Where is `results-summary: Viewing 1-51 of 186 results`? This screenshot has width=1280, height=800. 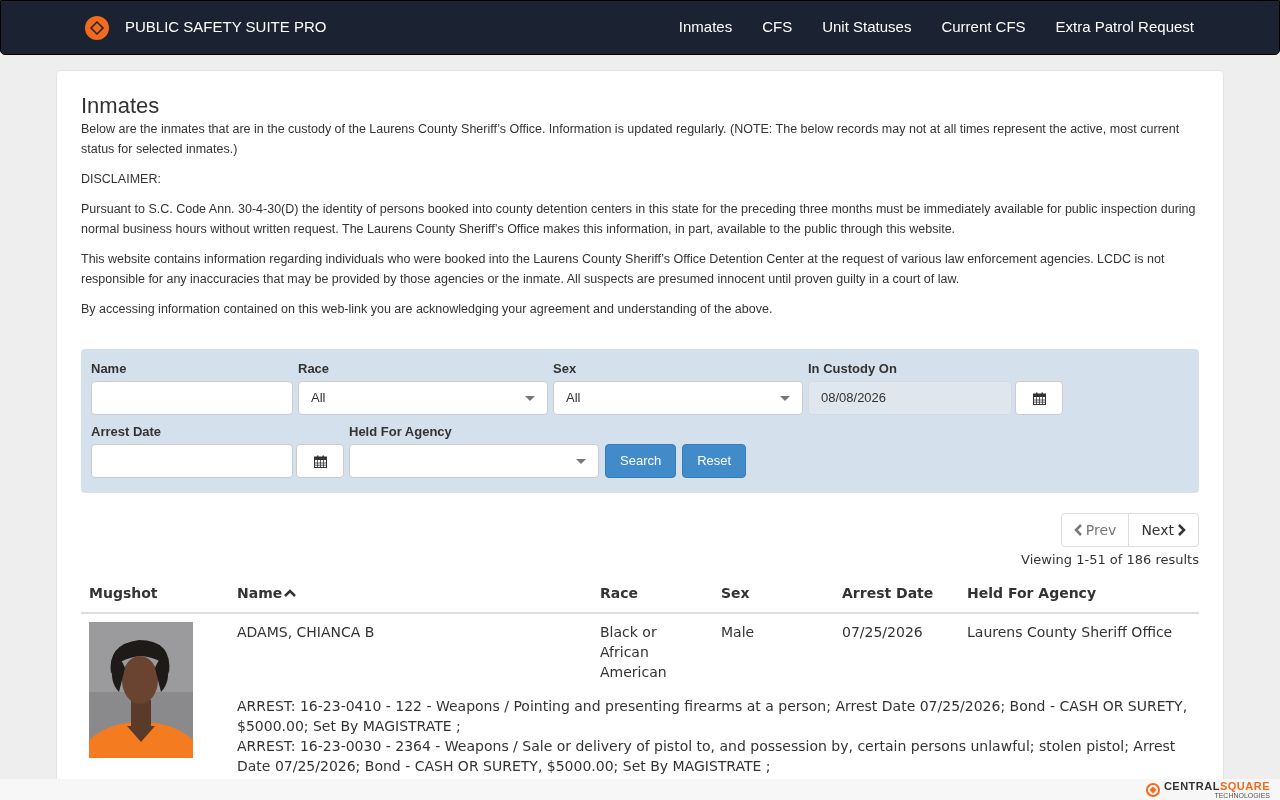 results-summary: Viewing 1-51 of 186 results is located at coordinates (1110, 560).